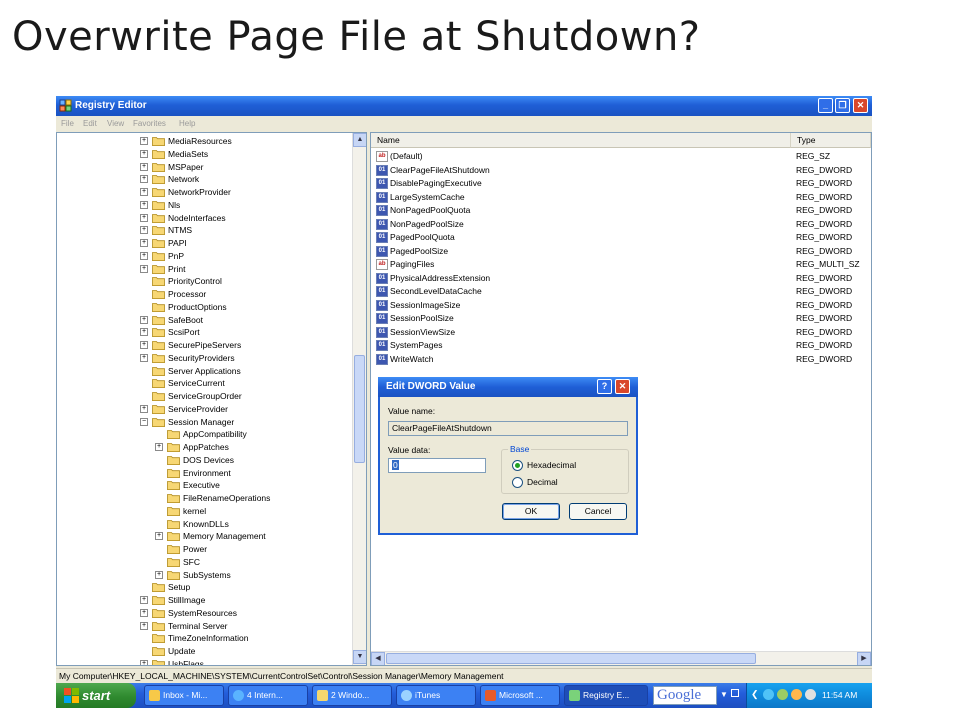 This screenshot has height=720, width=960. I want to click on value-row: 01 WriteWatch REG_DWORD, so click(621, 359).